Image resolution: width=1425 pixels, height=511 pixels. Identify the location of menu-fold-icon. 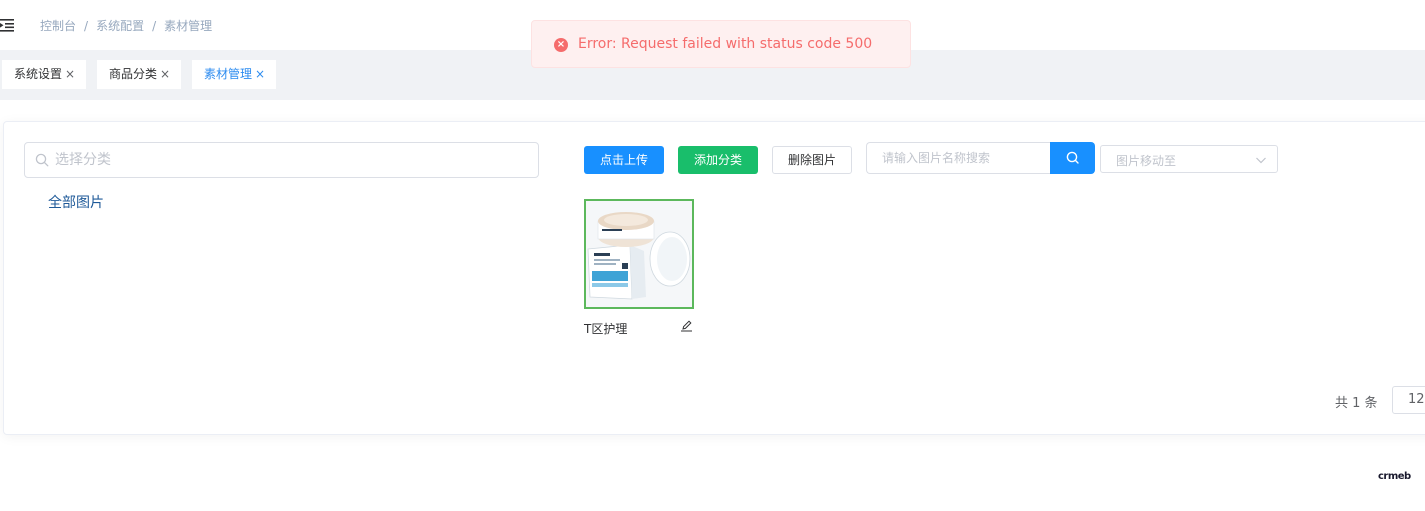
(8, 25).